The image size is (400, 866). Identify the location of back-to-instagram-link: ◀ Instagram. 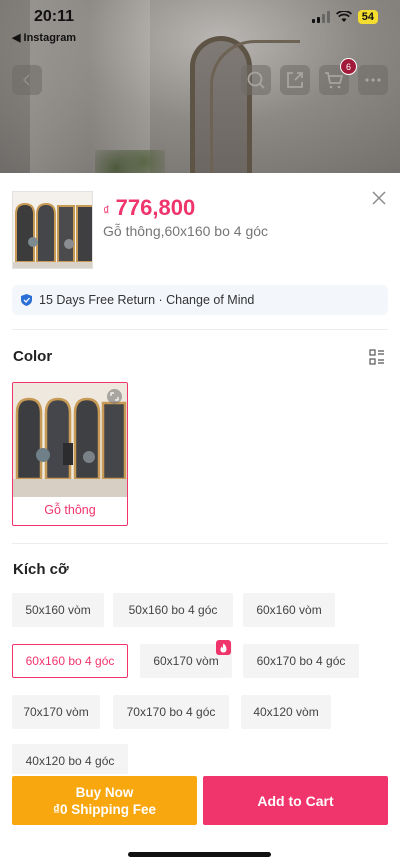
(44, 37).